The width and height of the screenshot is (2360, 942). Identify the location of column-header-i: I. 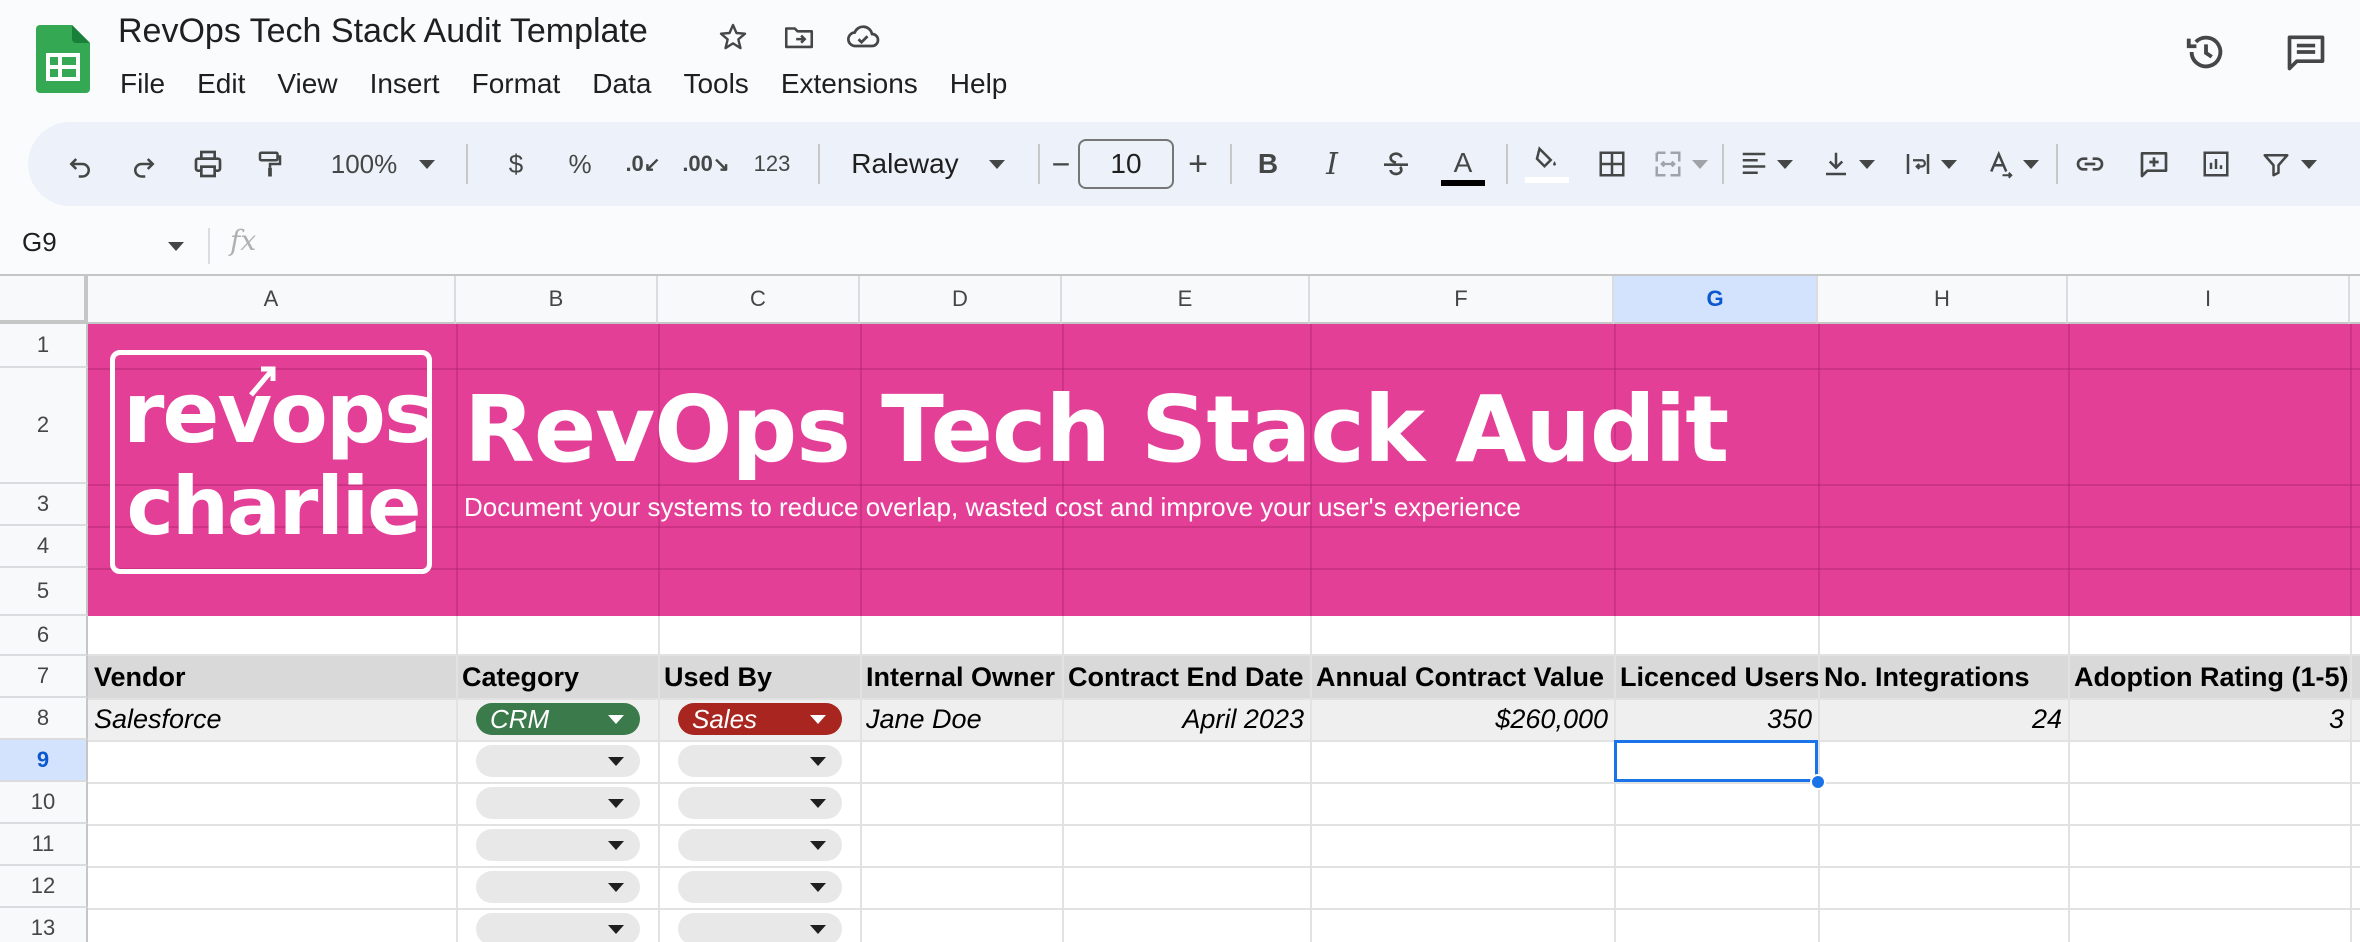
(2209, 300).